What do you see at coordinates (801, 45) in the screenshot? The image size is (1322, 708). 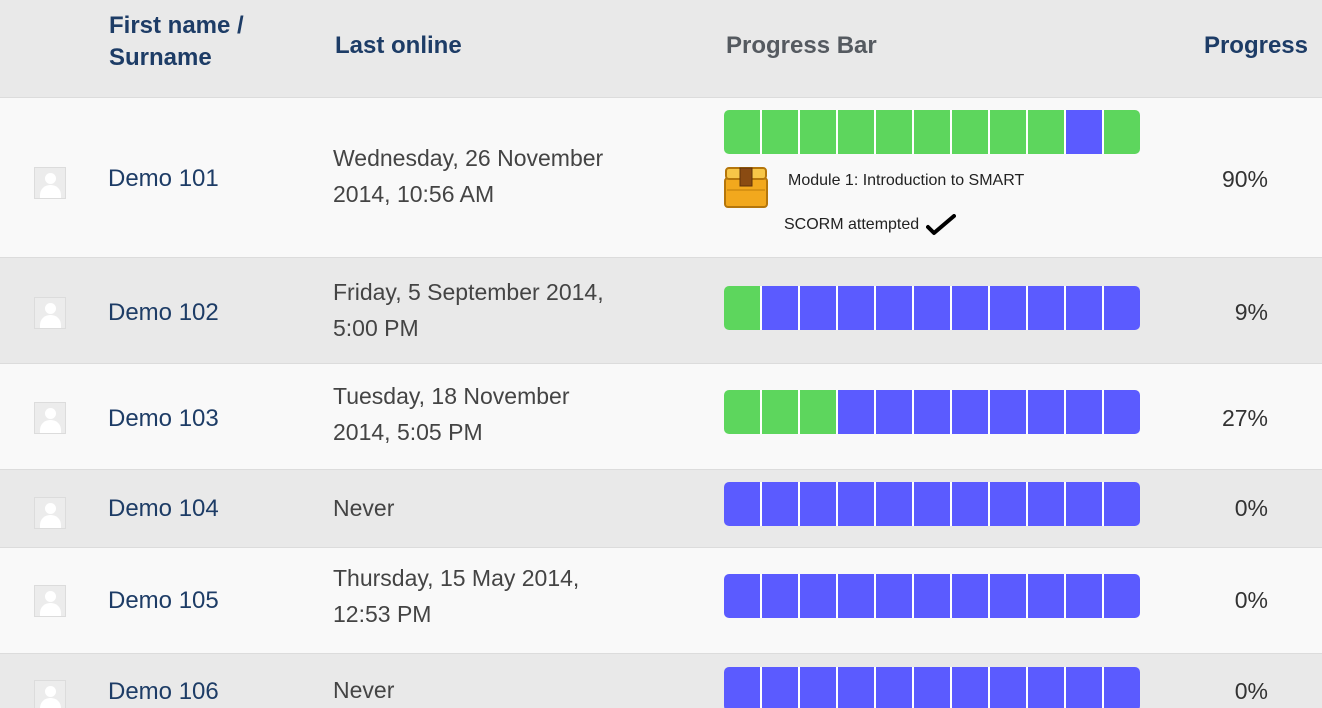 I see `column-header-progress-bar: Progress Bar` at bounding box center [801, 45].